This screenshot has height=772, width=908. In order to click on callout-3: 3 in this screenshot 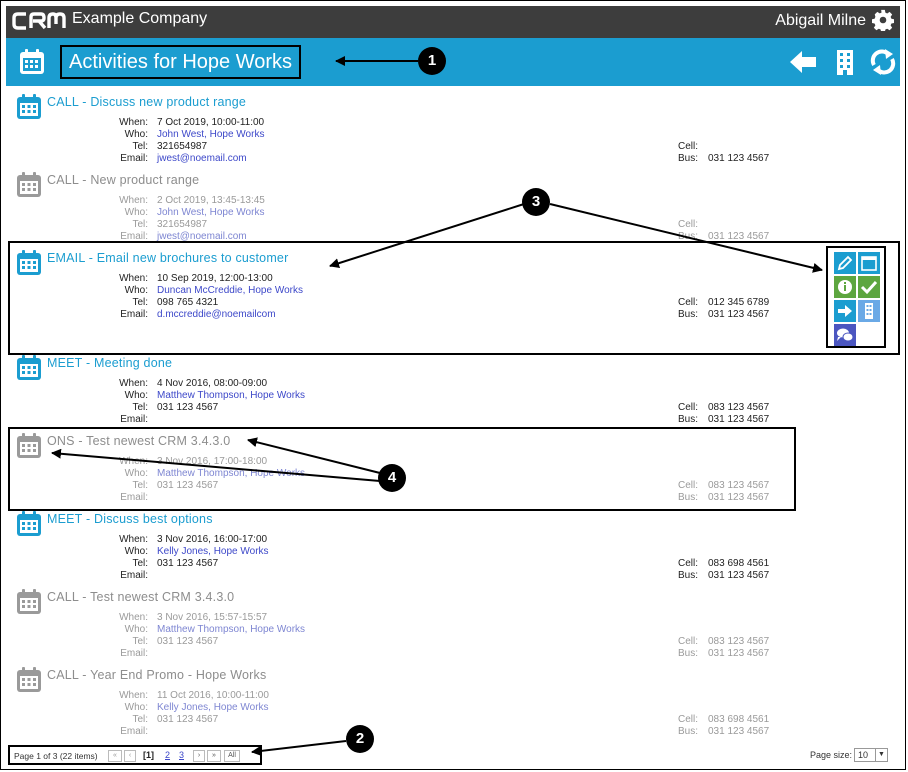, I will do `click(536, 202)`.